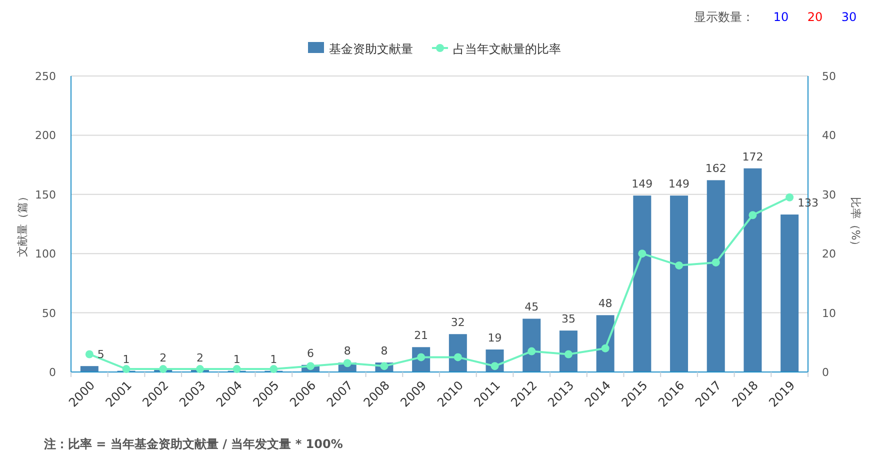  What do you see at coordinates (45, 195) in the screenshot?
I see `axis-tick-label: 150` at bounding box center [45, 195].